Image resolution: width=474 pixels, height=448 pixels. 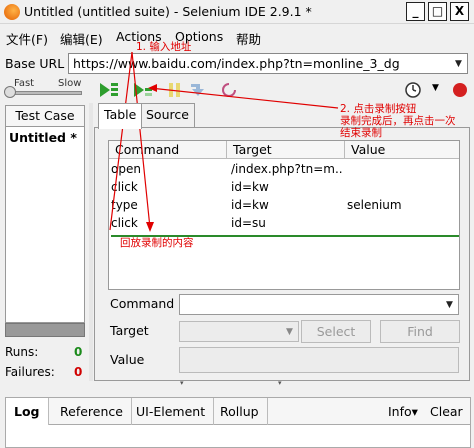 What do you see at coordinates (403, 411) in the screenshot?
I see `info-dropdown: Info▾` at bounding box center [403, 411].